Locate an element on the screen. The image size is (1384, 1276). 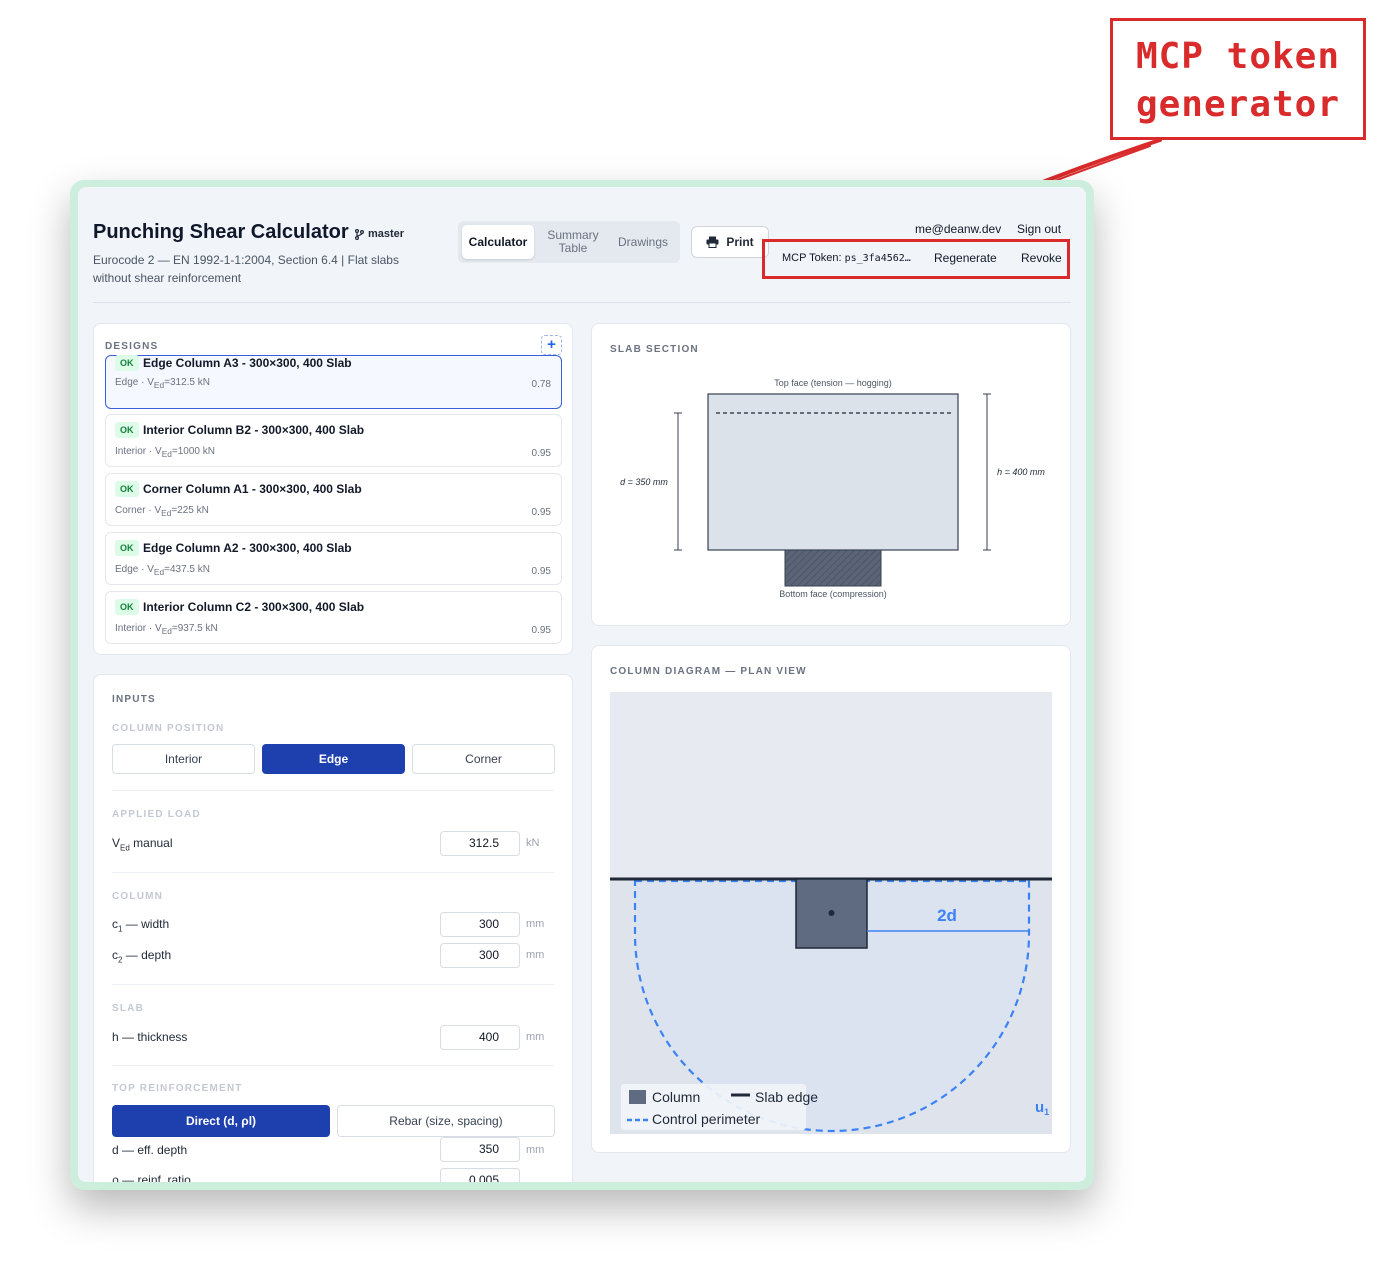
print-label: Print is located at coordinates (740, 242).